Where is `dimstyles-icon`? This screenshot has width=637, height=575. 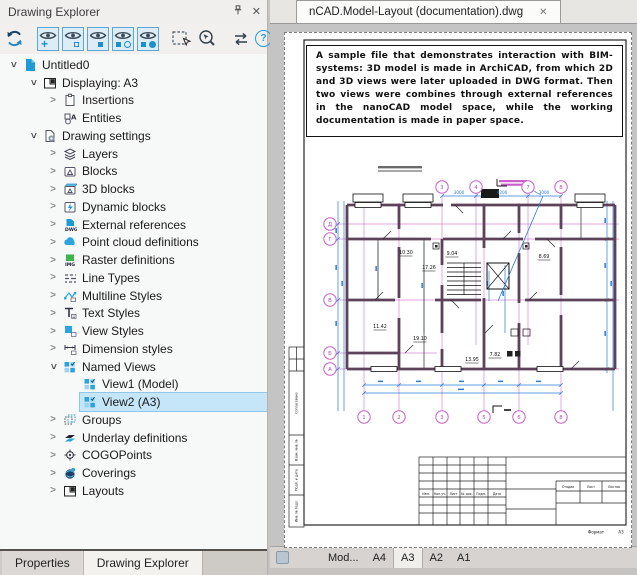
dimstyles-icon is located at coordinates (69, 349).